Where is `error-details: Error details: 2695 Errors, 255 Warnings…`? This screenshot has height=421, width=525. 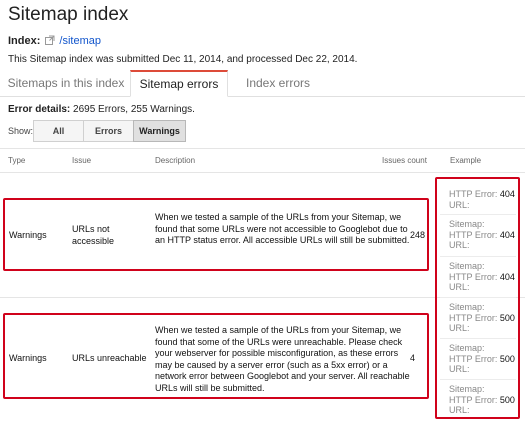
error-details: Error details: 2695 Errors, 255 Warnings… is located at coordinates (101, 109).